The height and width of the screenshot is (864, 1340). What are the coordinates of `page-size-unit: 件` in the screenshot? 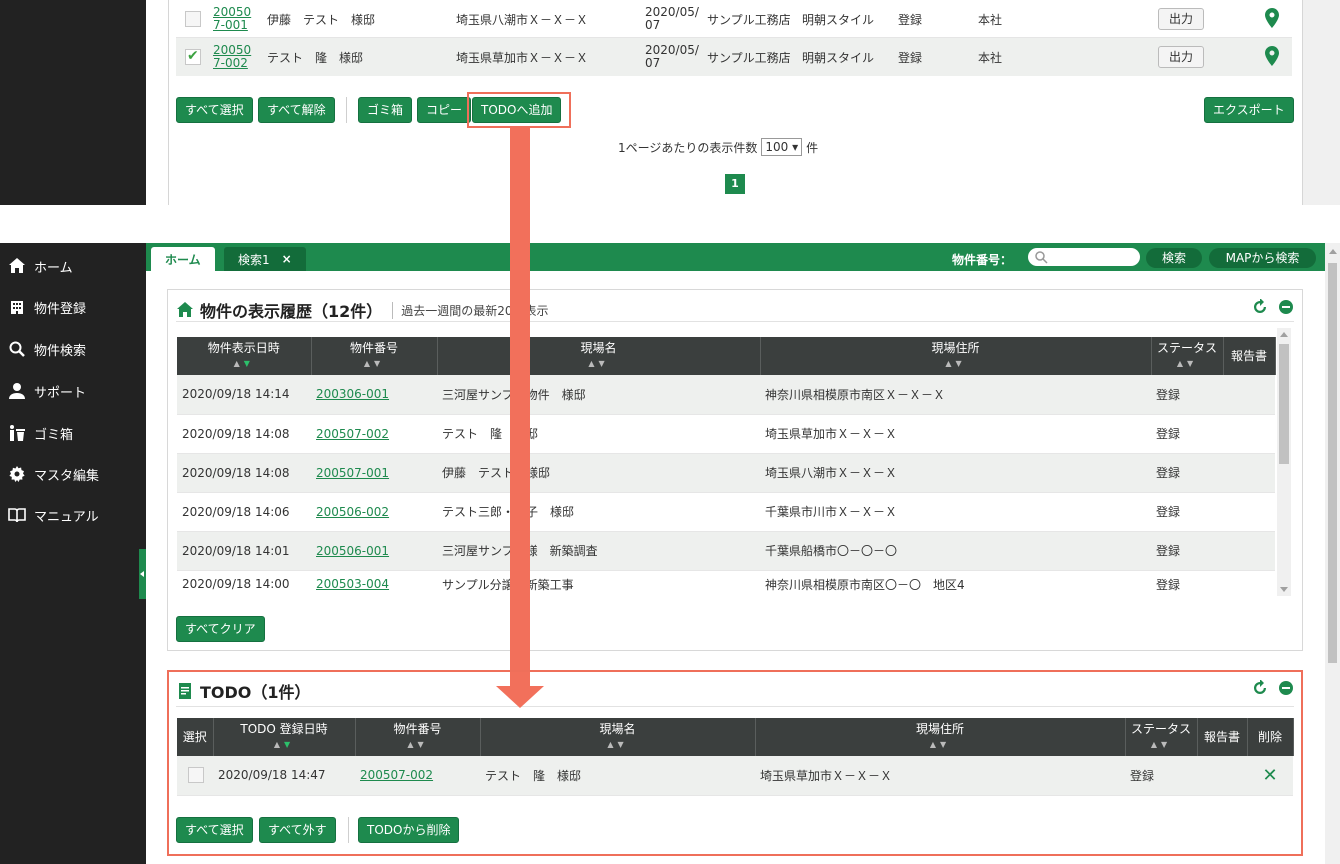 It's located at (812, 147).